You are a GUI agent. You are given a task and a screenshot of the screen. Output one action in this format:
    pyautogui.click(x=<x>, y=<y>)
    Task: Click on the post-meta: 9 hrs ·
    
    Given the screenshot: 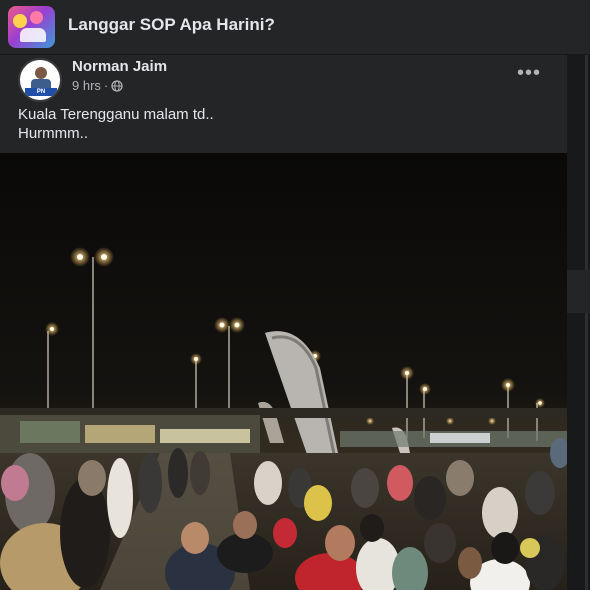 What is the action you would take?
    pyautogui.click(x=97, y=85)
    